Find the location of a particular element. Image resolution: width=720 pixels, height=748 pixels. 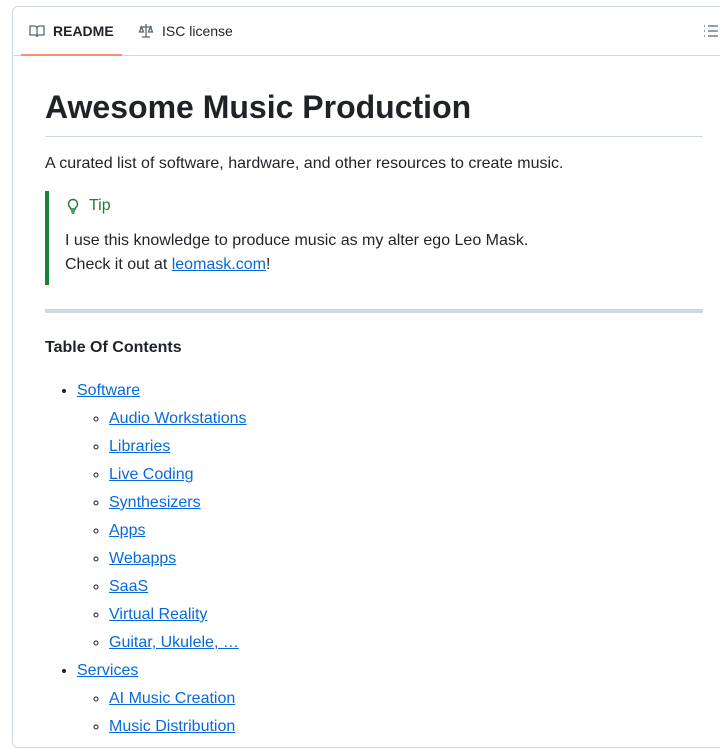

toc-link: Audio Workstations is located at coordinates (178, 418).